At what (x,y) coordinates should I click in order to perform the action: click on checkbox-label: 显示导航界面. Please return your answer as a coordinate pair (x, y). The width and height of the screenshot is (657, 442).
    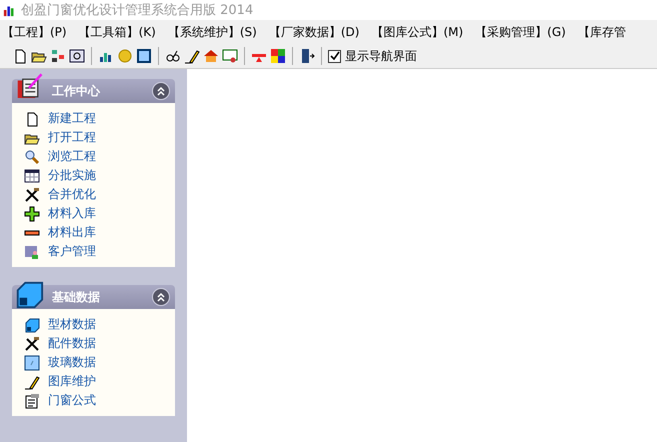
    Looking at the image, I should click on (381, 56).